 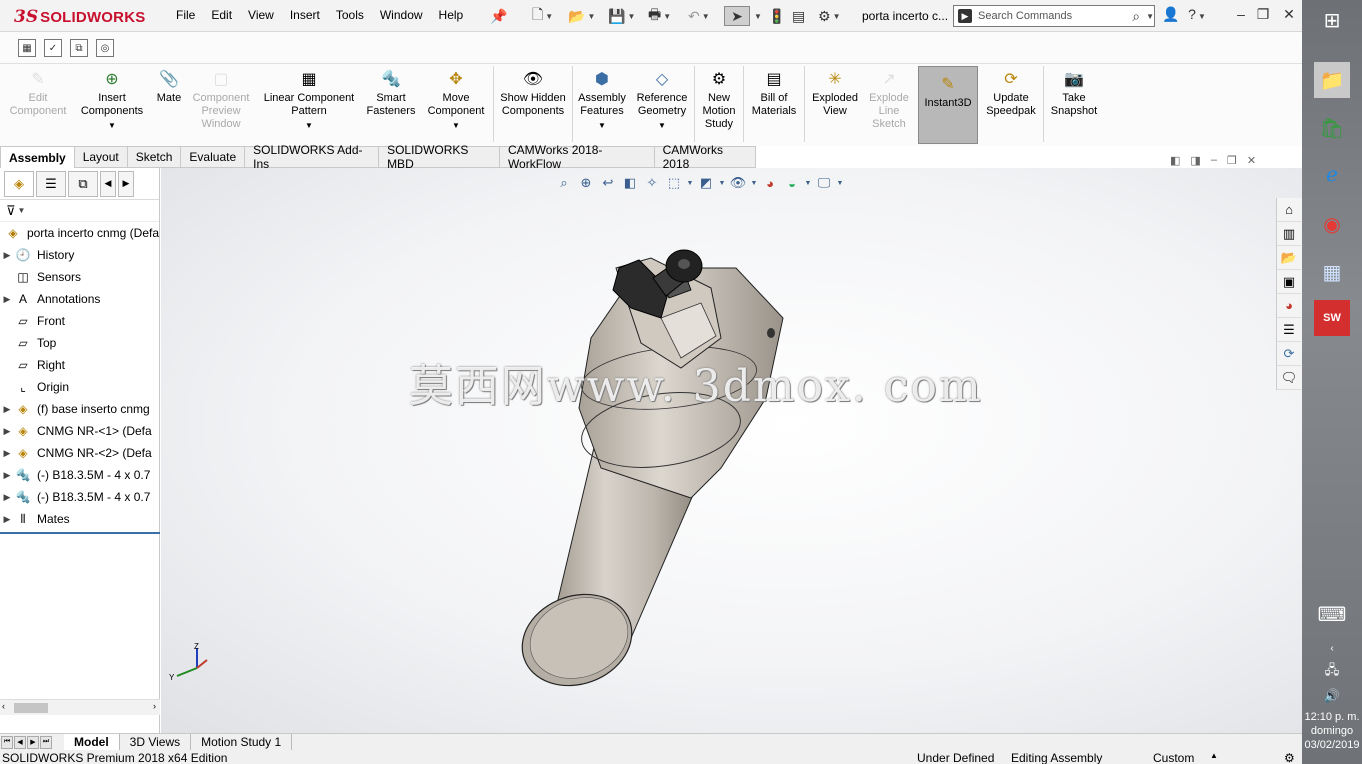 What do you see at coordinates (757, 16) in the screenshot?
I see `select-dropdown-icon: ▼` at bounding box center [757, 16].